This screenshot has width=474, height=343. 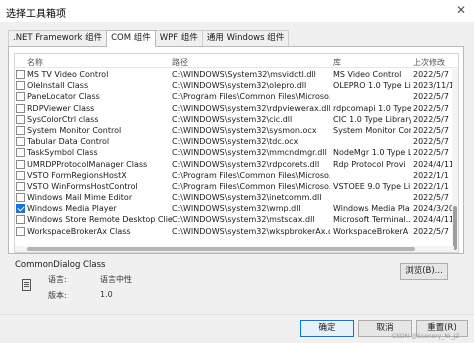 What do you see at coordinates (371, 209) in the screenshot?
I see `row-library: Windows Media Pla` at bounding box center [371, 209].